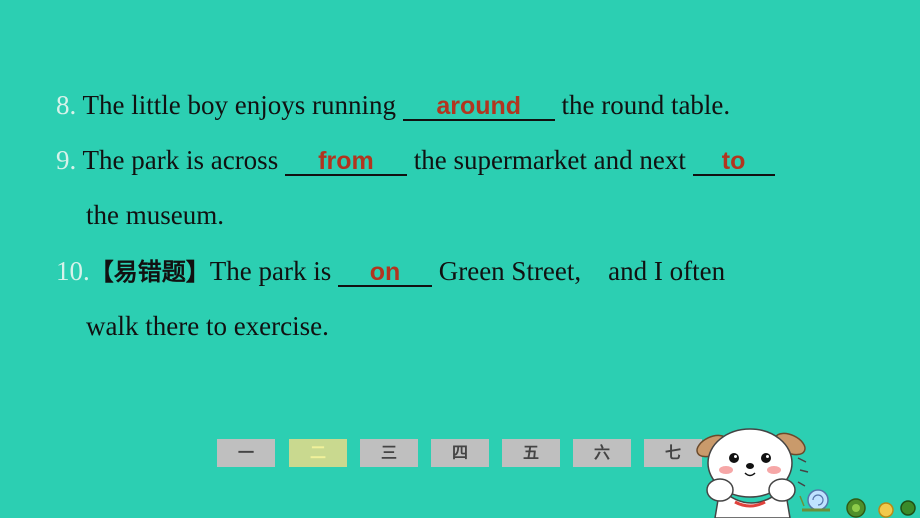 The image size is (920, 518). Describe the element at coordinates (460, 453) in the screenshot. I see `nav-button-4: 四` at that location.